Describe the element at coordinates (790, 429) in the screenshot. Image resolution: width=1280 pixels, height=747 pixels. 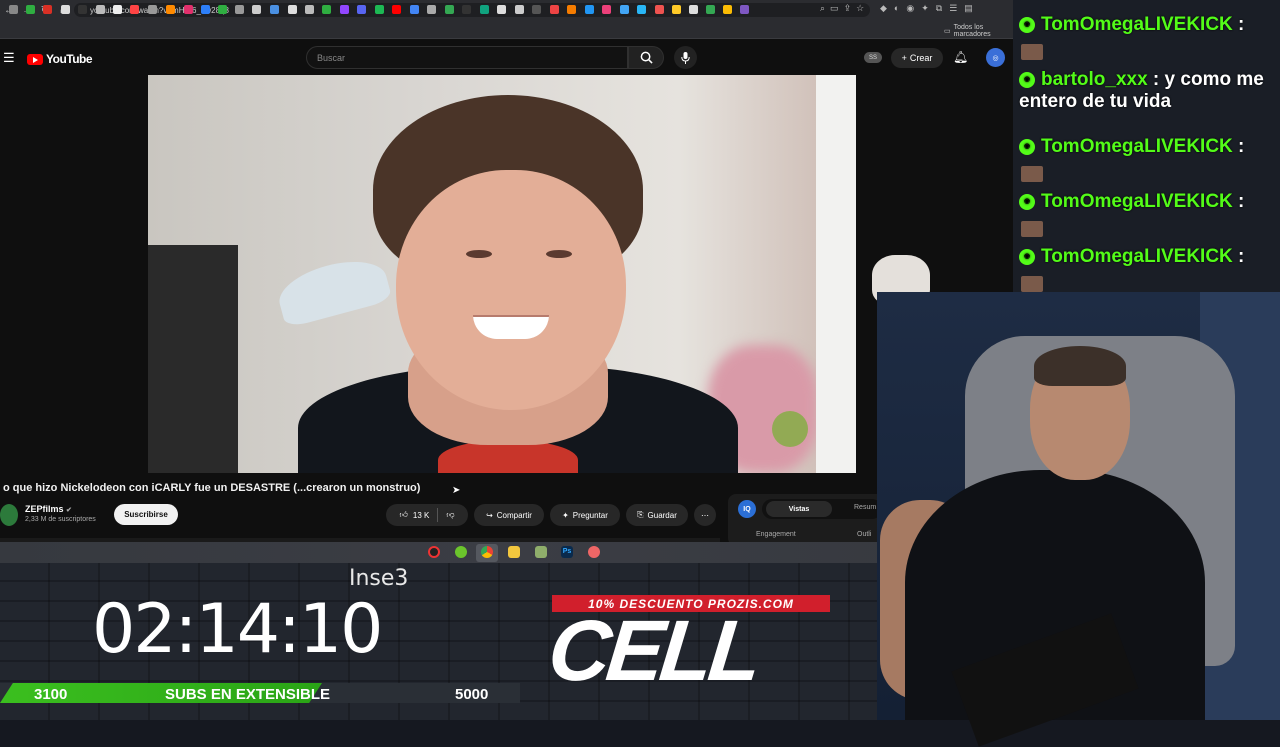
I see `channel-watermark-icon` at that location.